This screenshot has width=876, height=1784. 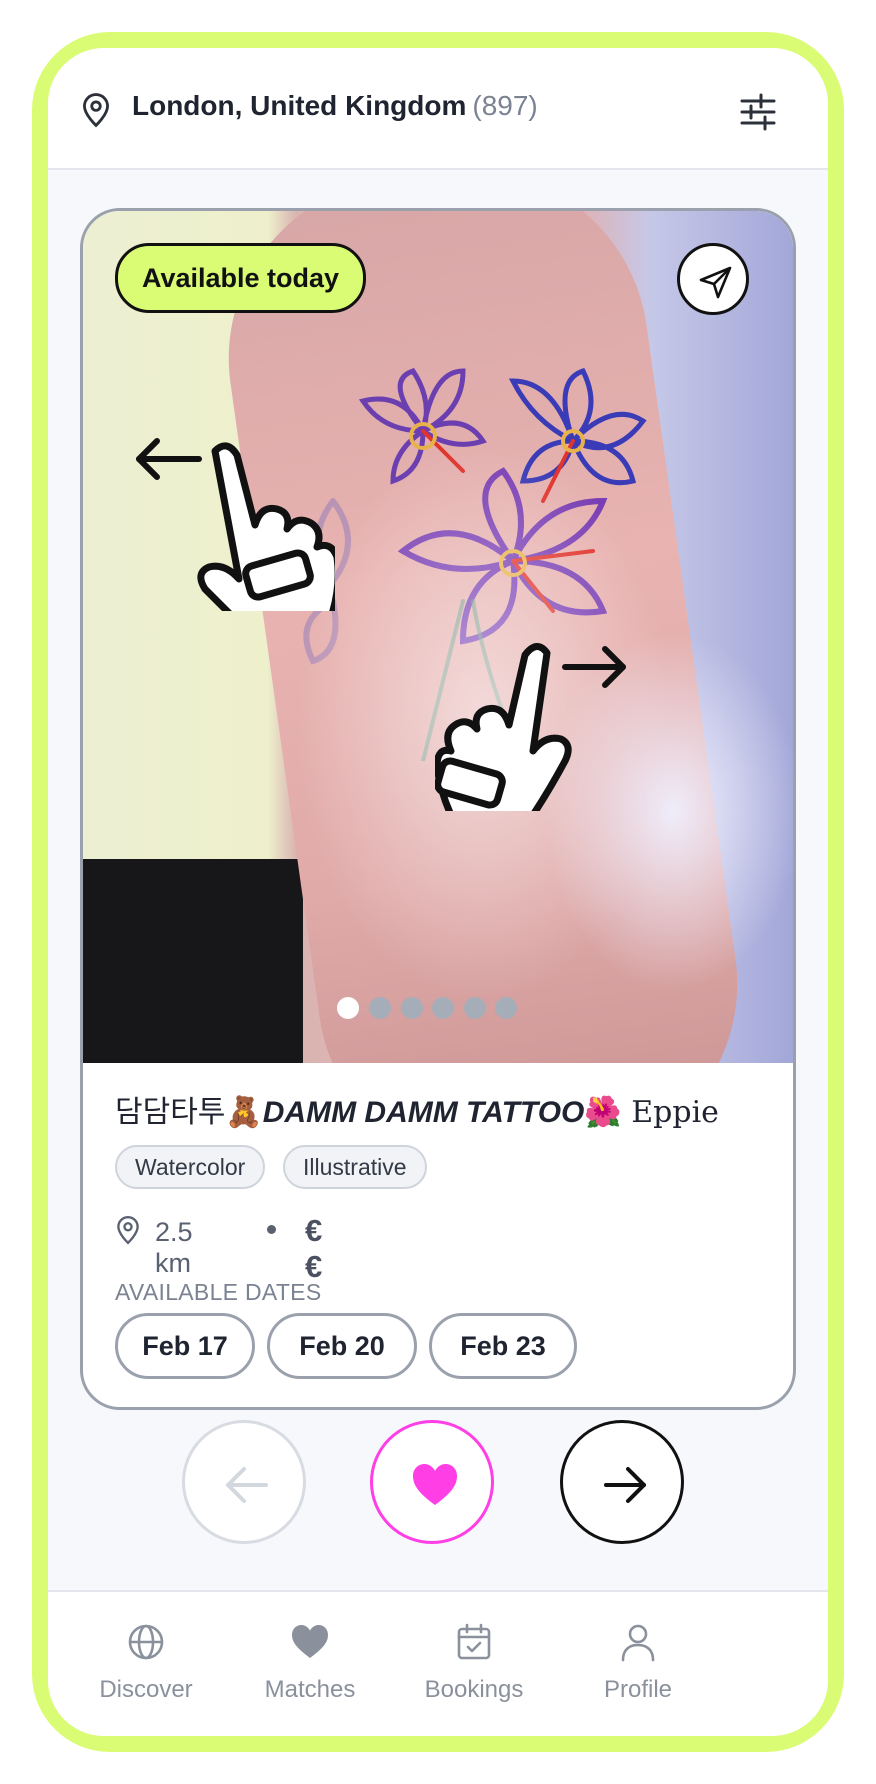 I want to click on nav-label: Bookings, so click(x=474, y=1689).